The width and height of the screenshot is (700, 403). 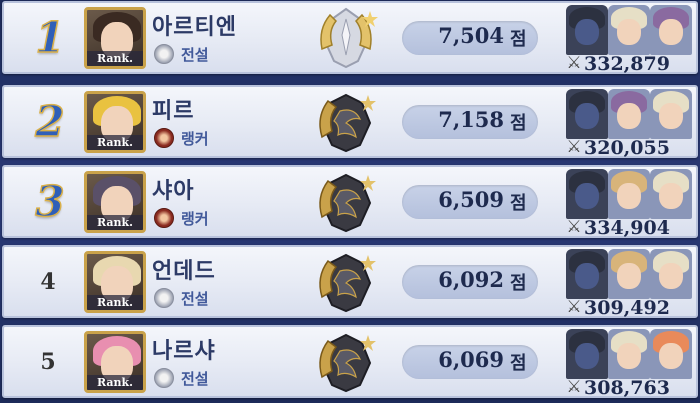 What do you see at coordinates (627, 308) in the screenshot?
I see `team-power-value: 309,492` at bounding box center [627, 308].